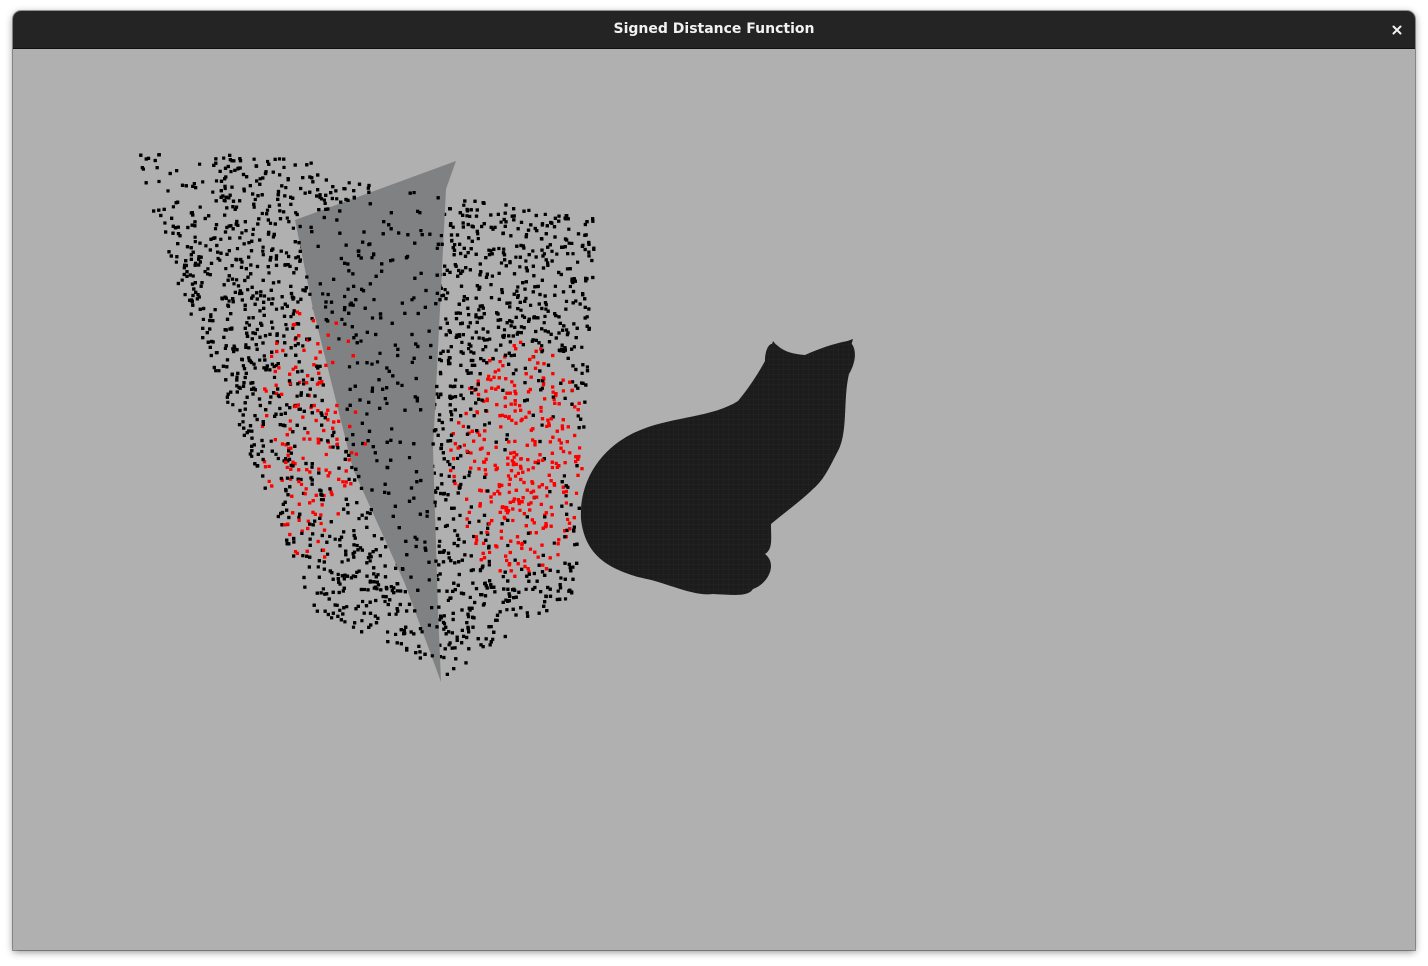  I want to click on window-title: Signed Distance Function, so click(714, 29).